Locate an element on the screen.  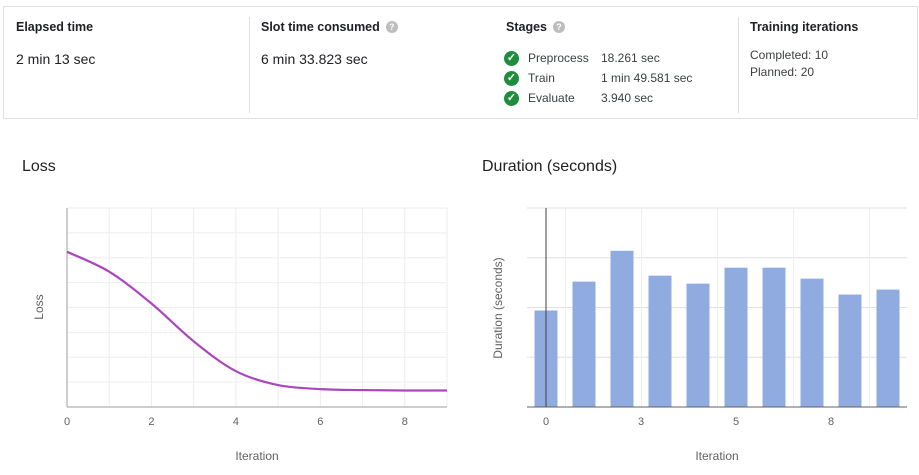
duration-x-axis-label: Iteration is located at coordinates (716, 456).